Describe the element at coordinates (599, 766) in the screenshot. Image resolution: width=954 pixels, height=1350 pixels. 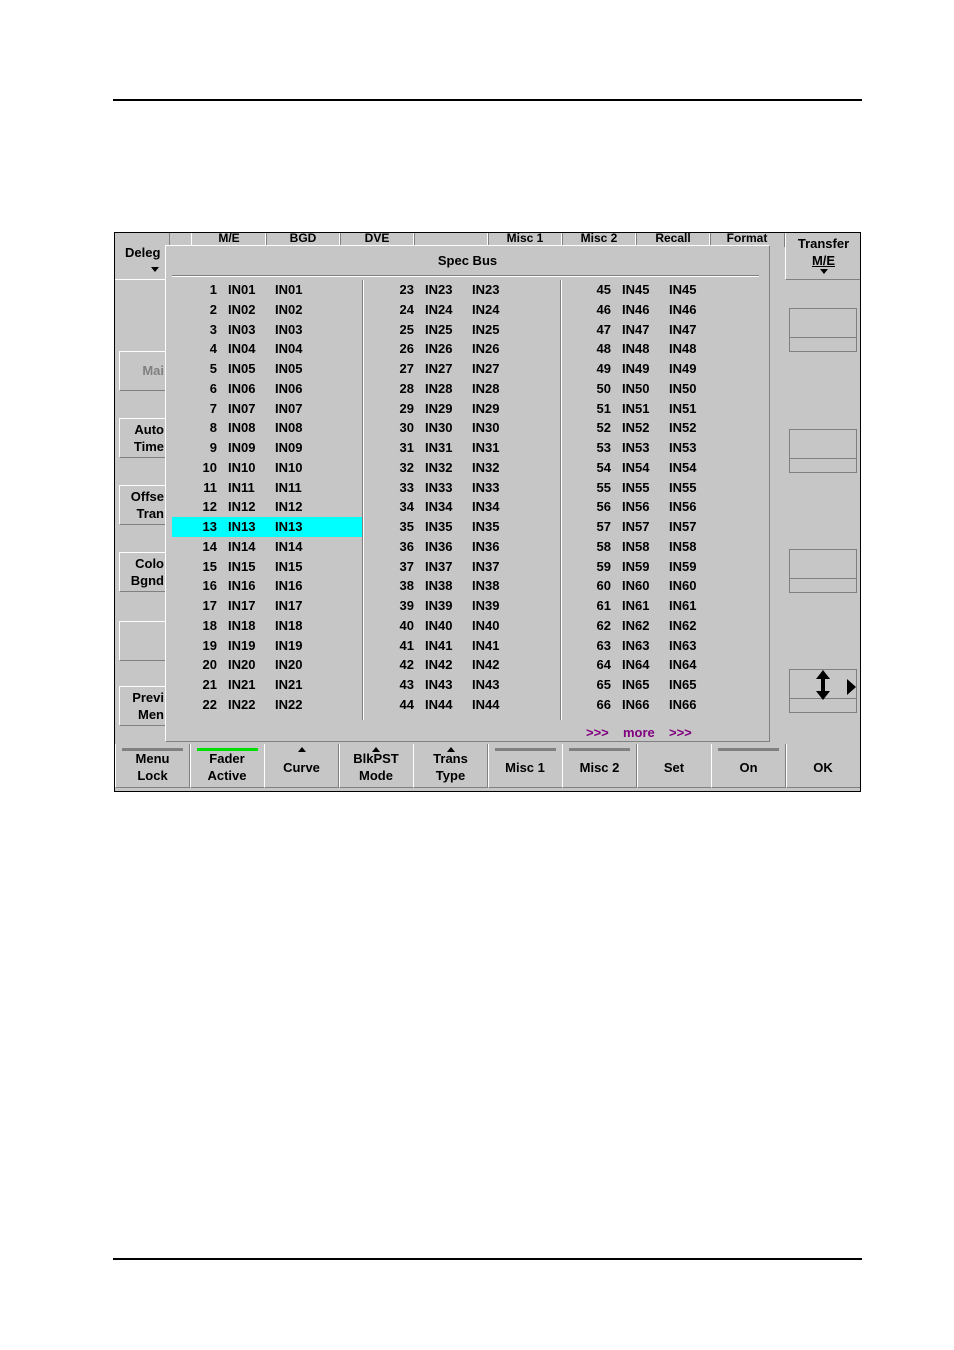
I see `misc2-button: Misc 2` at that location.